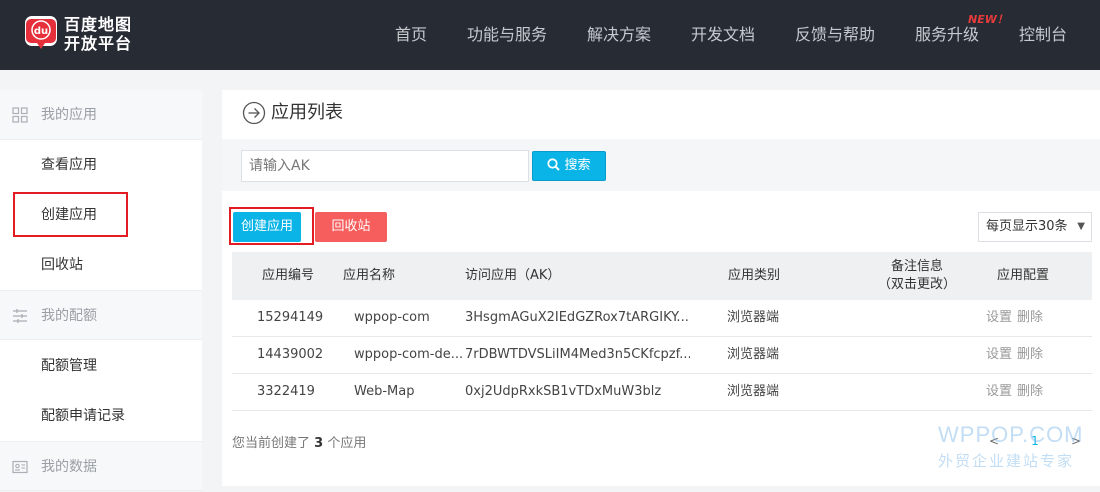  What do you see at coordinates (835, 35) in the screenshot?
I see `nav-feedback: 反馈与帮助` at bounding box center [835, 35].